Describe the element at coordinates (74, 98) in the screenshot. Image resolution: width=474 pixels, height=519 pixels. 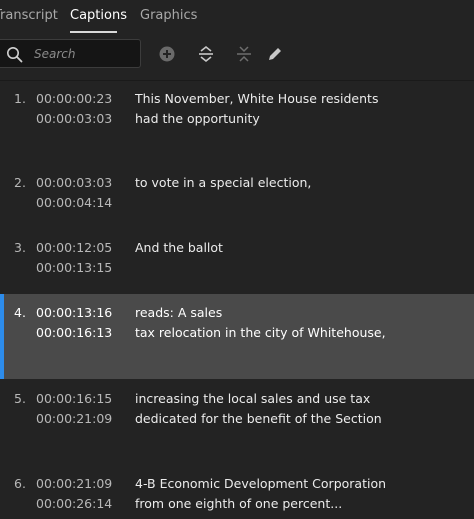
I see `caption-start-time: 00:00:00:23` at that location.